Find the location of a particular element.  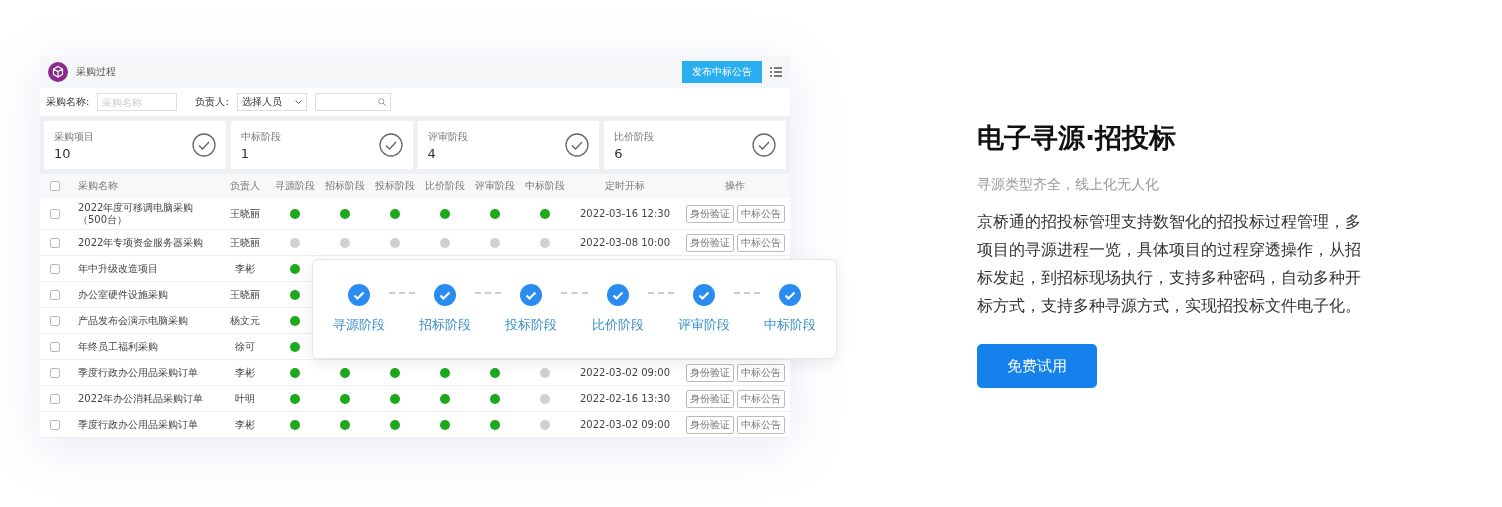

owner-select: 选择人员 is located at coordinates (271, 102).